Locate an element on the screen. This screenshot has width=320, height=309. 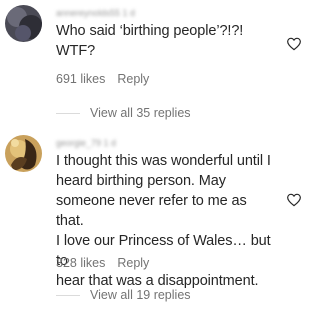
comment-text-line: I thought this was wonderful until I is located at coordinates (163, 161).